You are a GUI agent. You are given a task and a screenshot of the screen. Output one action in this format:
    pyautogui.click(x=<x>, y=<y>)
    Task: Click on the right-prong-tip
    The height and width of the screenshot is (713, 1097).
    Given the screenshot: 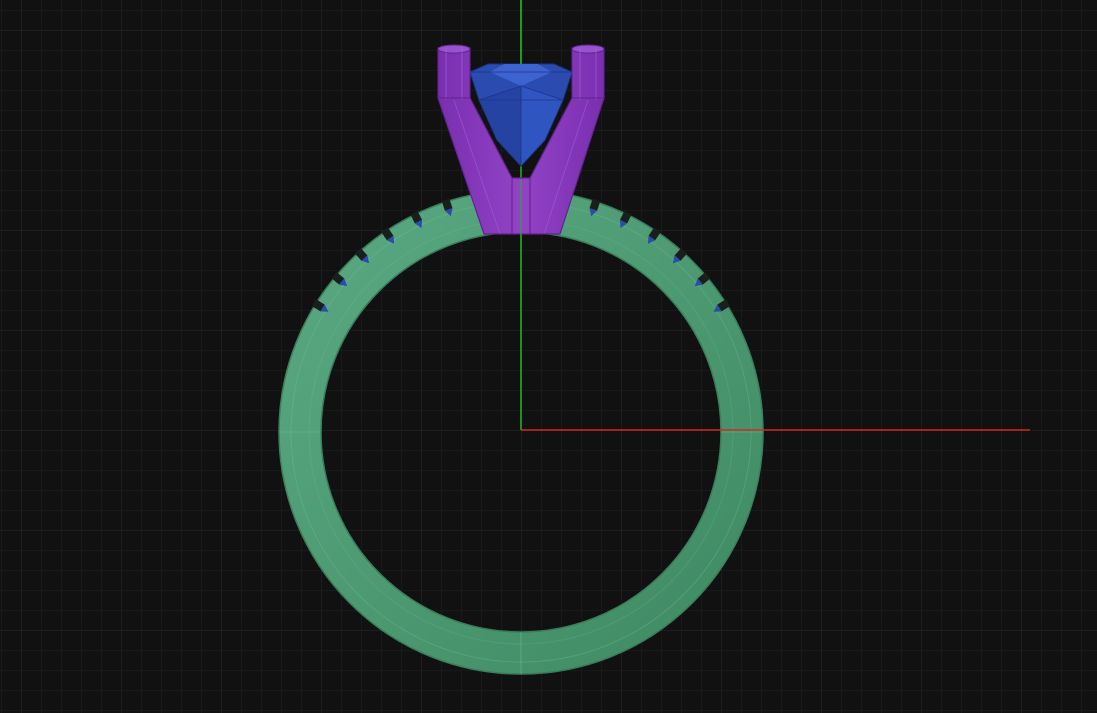 What is the action you would take?
    pyautogui.click(x=588, y=49)
    